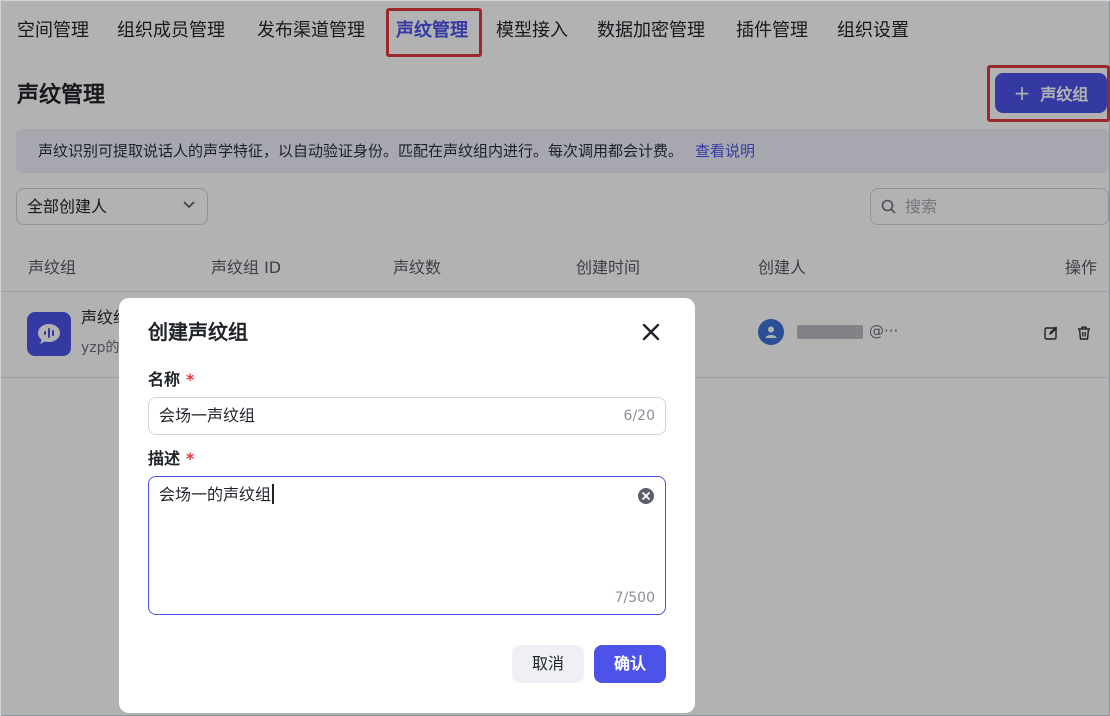 The height and width of the screenshot is (716, 1110). What do you see at coordinates (407, 416) in the screenshot?
I see `name-input: 会场一声纹组 6/20` at bounding box center [407, 416].